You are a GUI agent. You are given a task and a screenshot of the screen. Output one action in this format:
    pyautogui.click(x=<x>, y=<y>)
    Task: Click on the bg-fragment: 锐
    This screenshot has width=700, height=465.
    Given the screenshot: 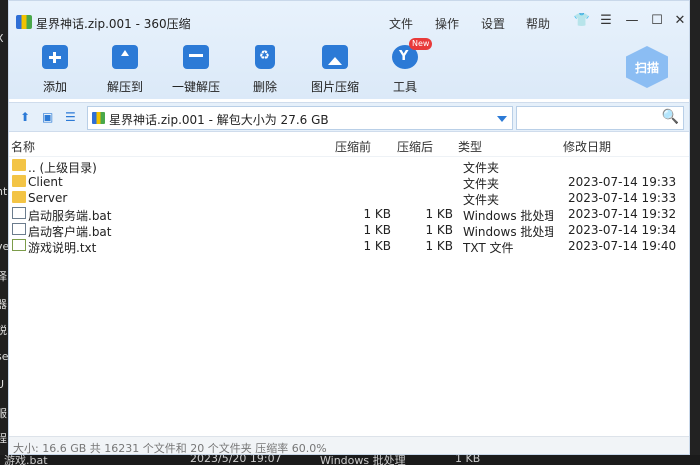 What is the action you would take?
    pyautogui.click(x=3, y=330)
    